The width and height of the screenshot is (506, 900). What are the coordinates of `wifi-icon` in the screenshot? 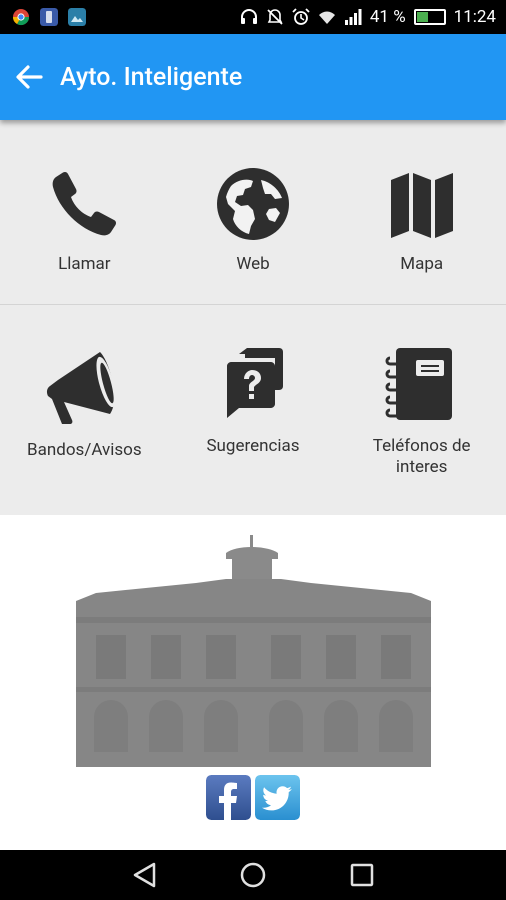 It's located at (326, 17).